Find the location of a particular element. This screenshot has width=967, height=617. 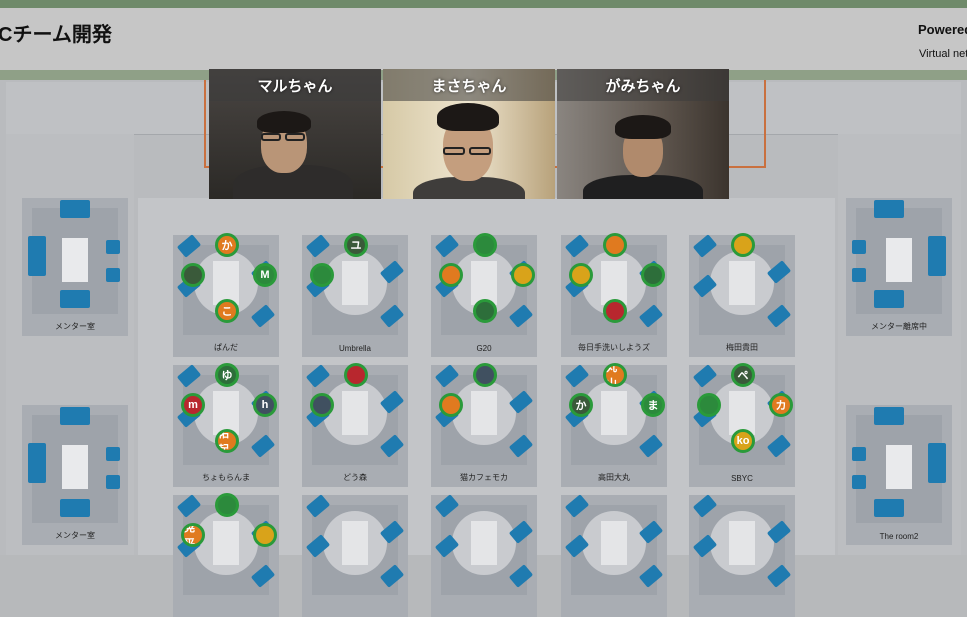

user-avatar: 佑起 is located at coordinates (227, 441).